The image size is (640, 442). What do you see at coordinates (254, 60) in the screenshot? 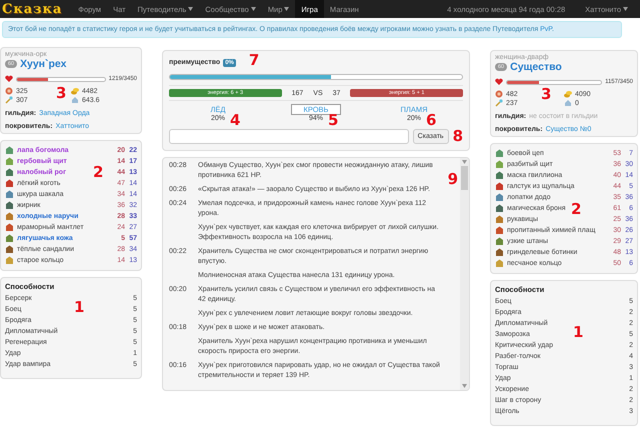
I see `annotation-number: 7` at bounding box center [254, 60].